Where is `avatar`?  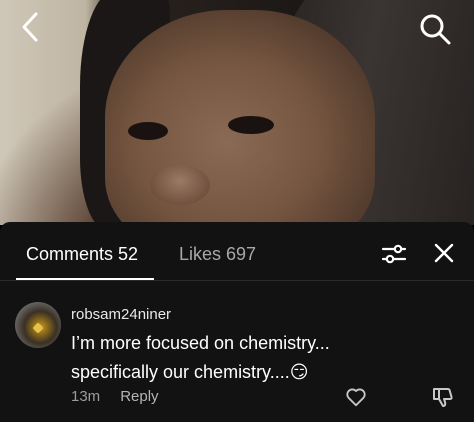
avatar is located at coordinates (38, 325).